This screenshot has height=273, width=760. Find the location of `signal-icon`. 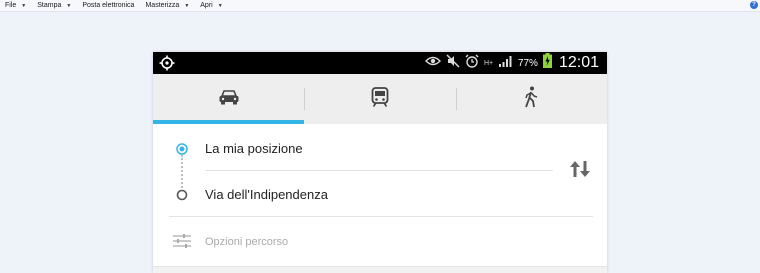

signal-icon is located at coordinates (505, 63).